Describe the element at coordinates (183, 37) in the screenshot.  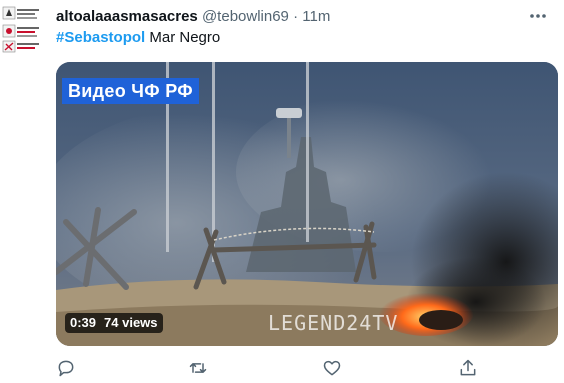
I see `tweet-text-body: Mar Negro` at that location.